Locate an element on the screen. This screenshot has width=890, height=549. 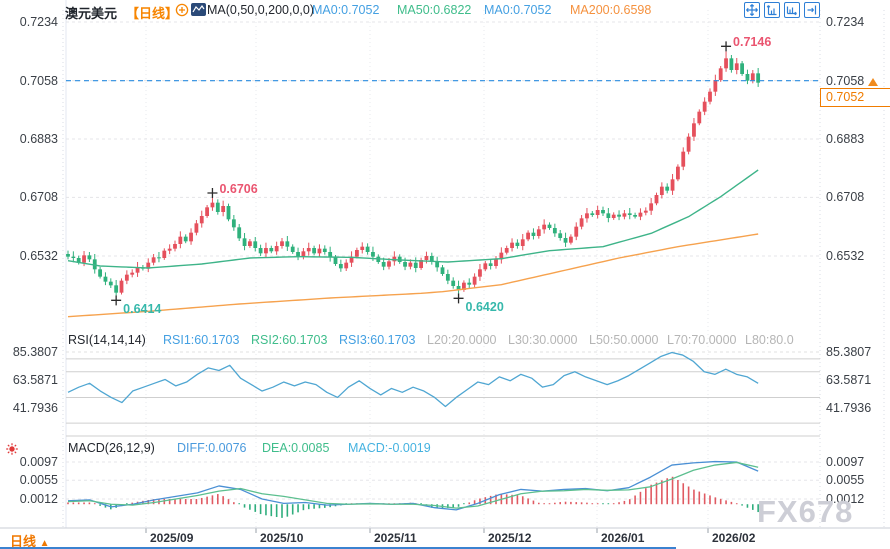
current-price-badge: 0.7052 is located at coordinates (855, 97).